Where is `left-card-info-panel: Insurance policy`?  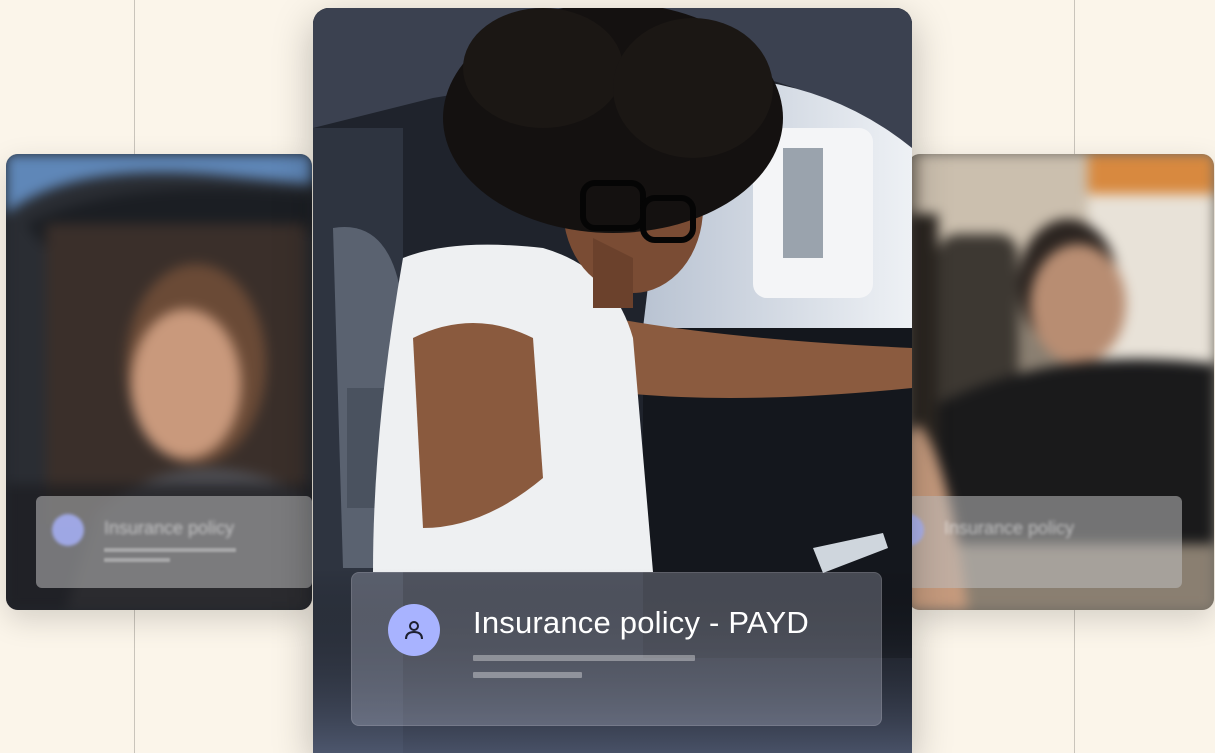 left-card-info-panel: Insurance policy is located at coordinates (174, 542).